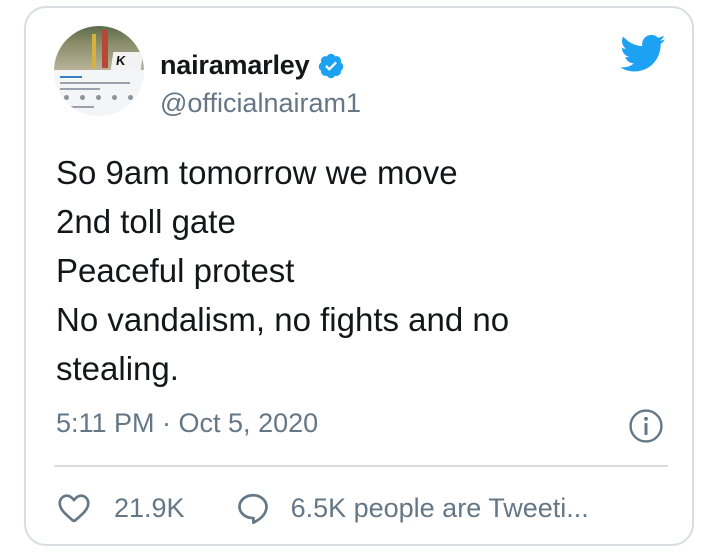  I want to click on like-button: 21.9K, so click(120, 508).